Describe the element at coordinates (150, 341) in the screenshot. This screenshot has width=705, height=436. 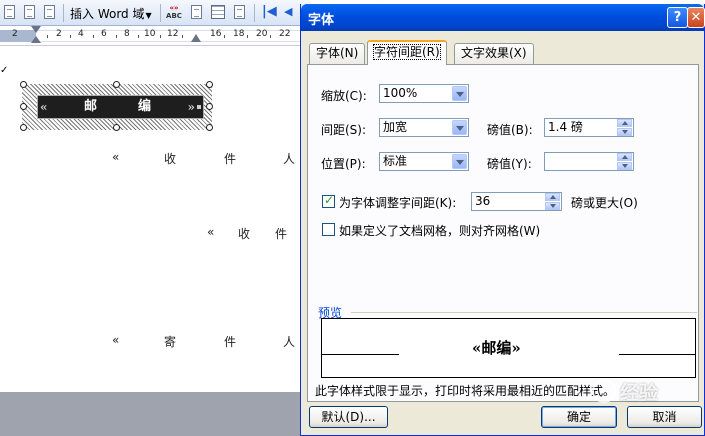
I see `sender-line: « 寄 件 人` at that location.